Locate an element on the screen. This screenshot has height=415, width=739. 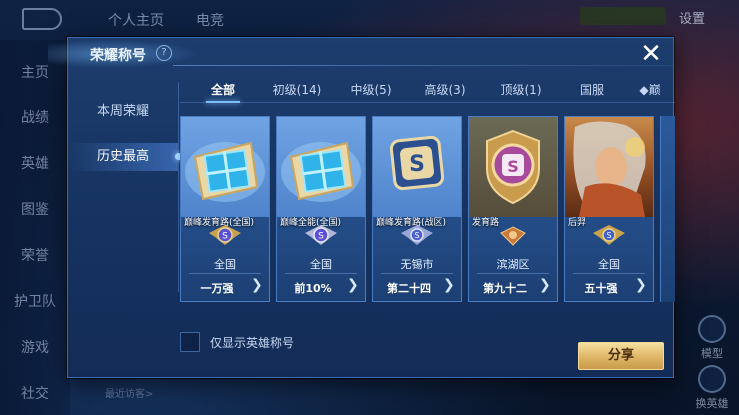
subnav-item-history-best: 历史最高 is located at coordinates (125, 157).